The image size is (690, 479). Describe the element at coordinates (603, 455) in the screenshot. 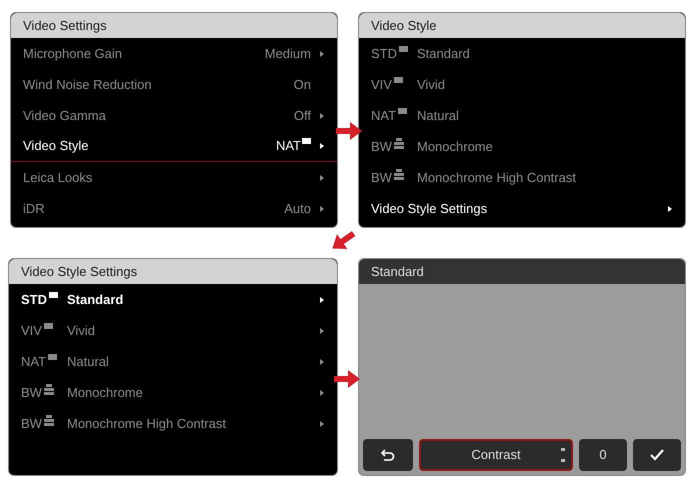

I see `value-button: 0` at that location.